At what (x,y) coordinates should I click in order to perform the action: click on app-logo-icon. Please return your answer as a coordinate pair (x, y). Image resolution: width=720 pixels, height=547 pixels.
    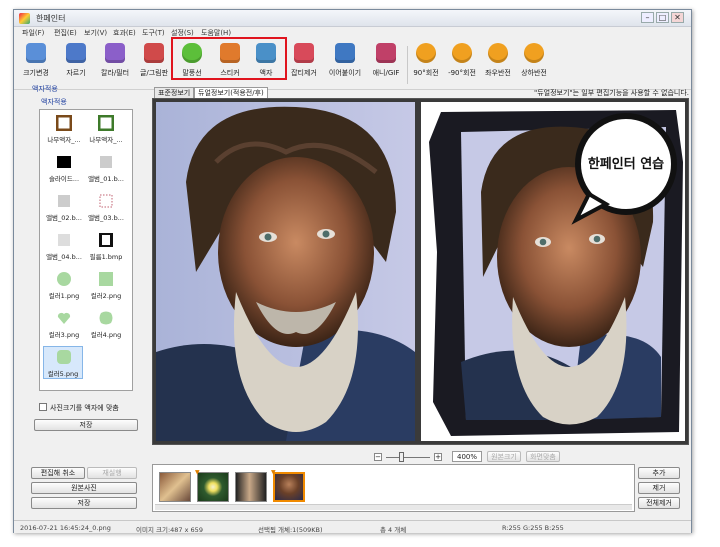
    Looking at the image, I should click on (24, 18).